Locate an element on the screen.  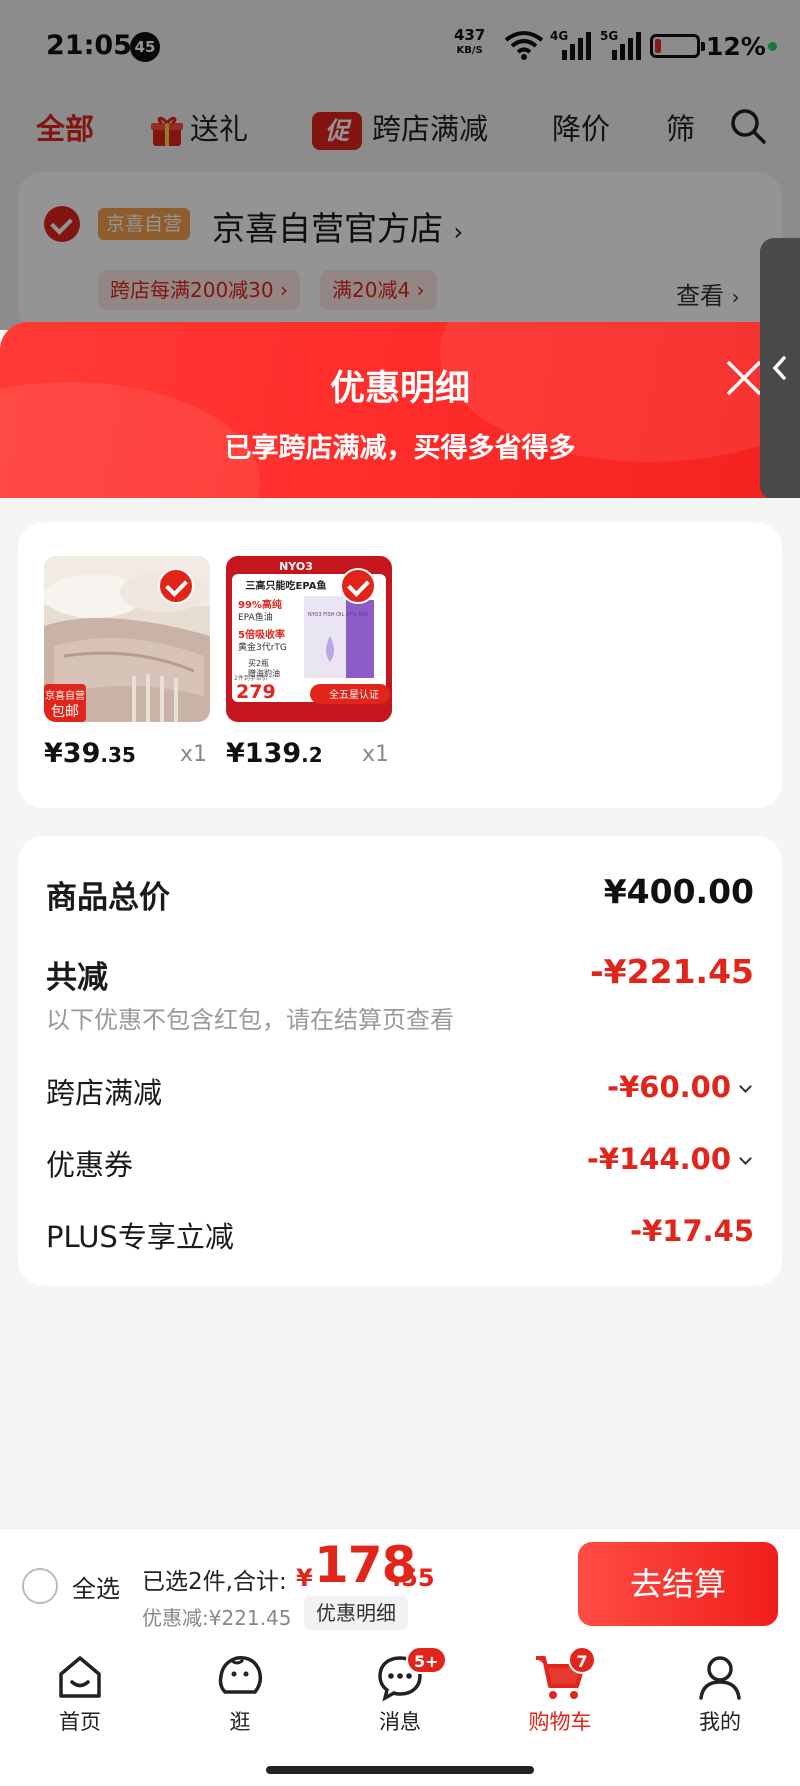
side-drawer-handle is located at coordinates (780, 369).